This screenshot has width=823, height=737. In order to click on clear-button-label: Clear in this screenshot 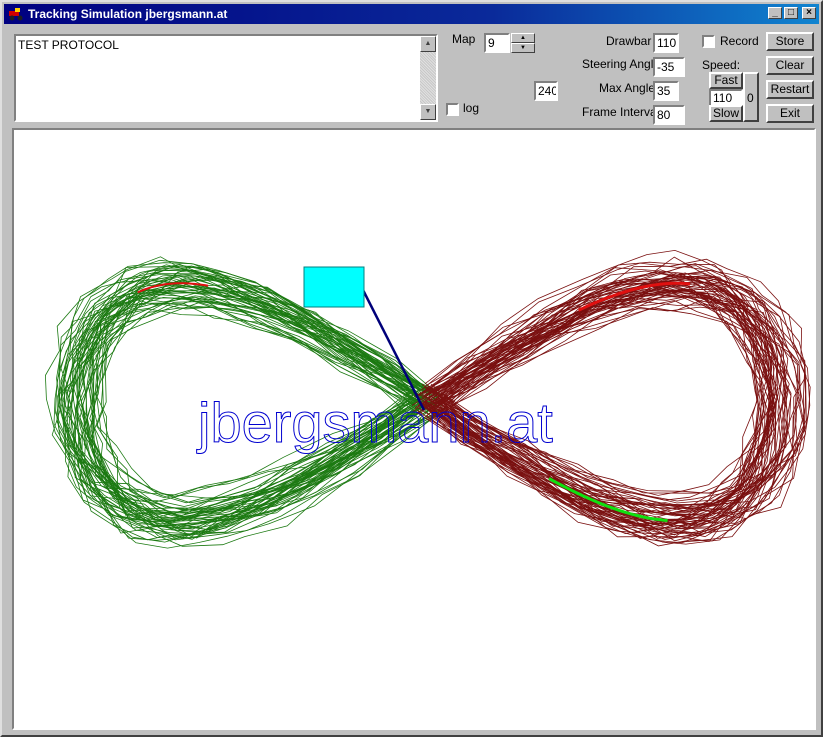, I will do `click(790, 65)`.